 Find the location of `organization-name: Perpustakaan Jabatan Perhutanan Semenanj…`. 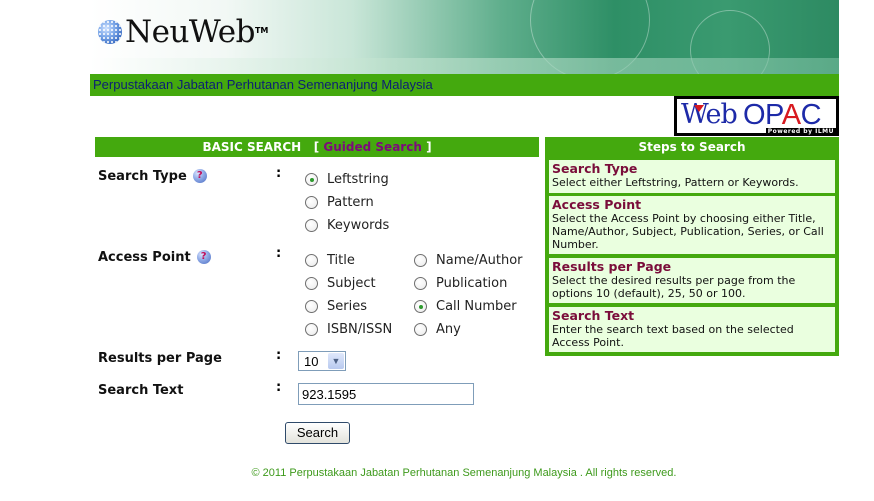

organization-name: Perpustakaan Jabatan Perhutanan Semenanj… is located at coordinates (263, 84).